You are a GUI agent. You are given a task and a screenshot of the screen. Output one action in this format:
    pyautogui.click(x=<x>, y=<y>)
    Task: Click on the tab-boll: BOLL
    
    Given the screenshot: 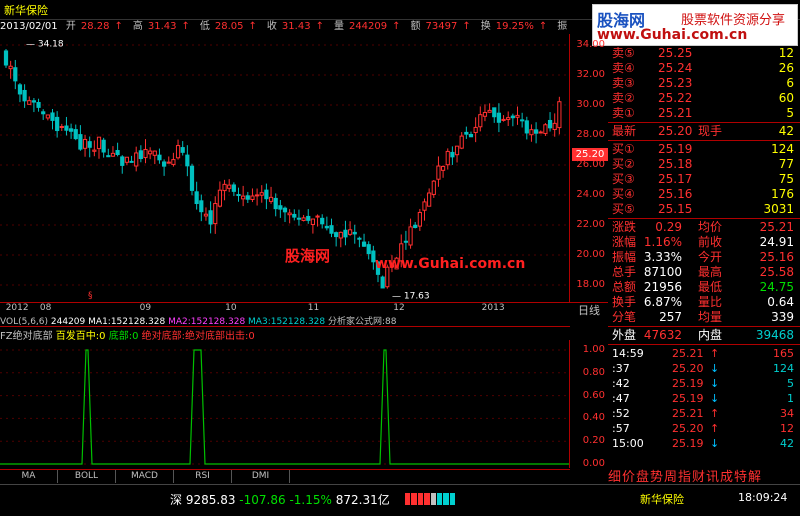 What is the action you would take?
    pyautogui.click(x=87, y=476)
    